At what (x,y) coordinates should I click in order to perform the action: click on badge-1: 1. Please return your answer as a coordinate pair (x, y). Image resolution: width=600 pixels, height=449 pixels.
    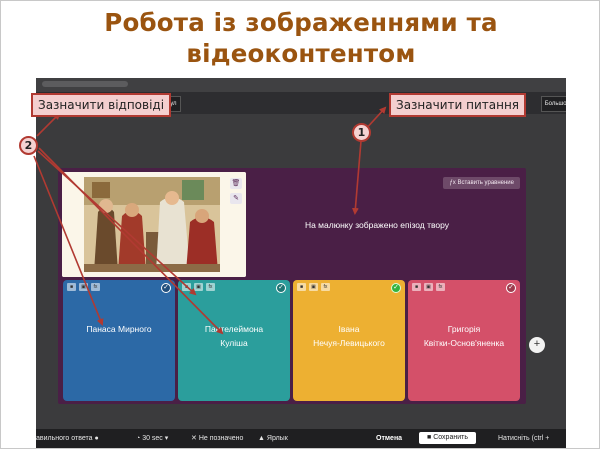
    Looking at the image, I should click on (361, 132).